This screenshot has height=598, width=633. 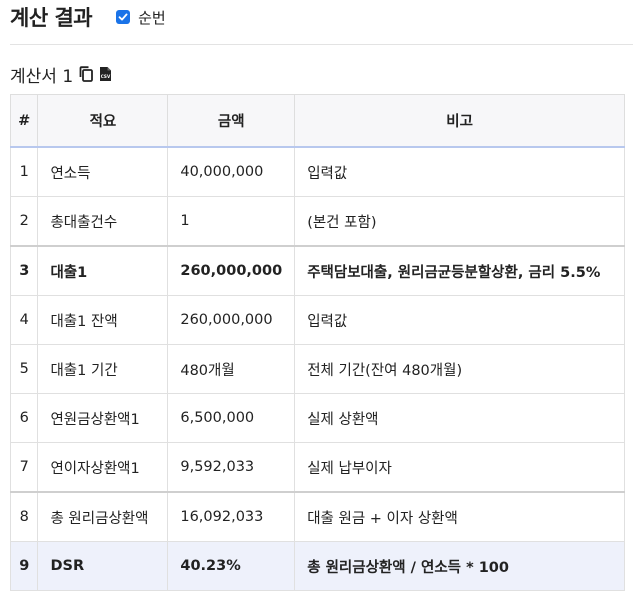 What do you see at coordinates (459, 369) in the screenshot?
I see `row-note: 전체 기간(잔여 480개월)` at bounding box center [459, 369].